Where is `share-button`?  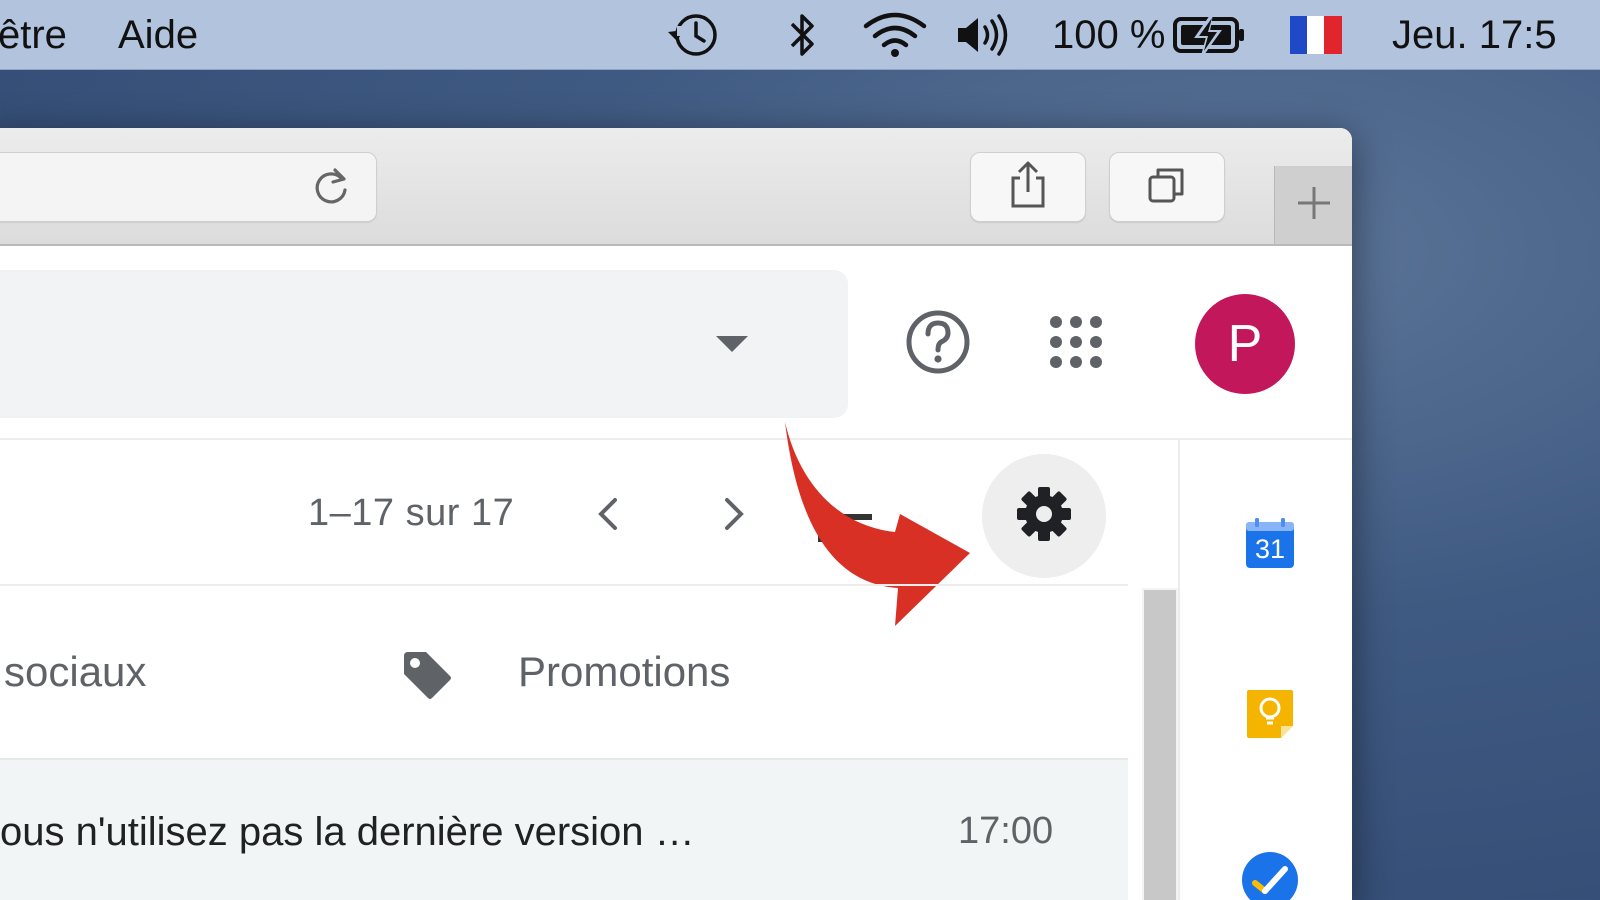 share-button is located at coordinates (1028, 187).